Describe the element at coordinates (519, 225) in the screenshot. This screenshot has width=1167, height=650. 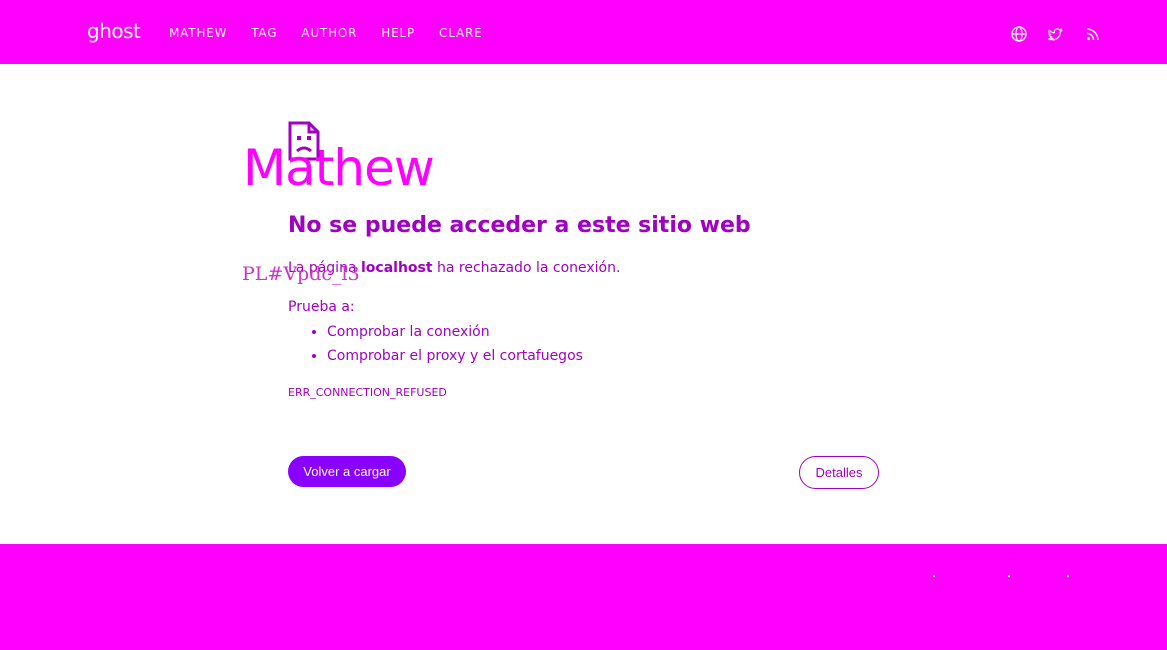
I see `error-heading: No se puede acceder a este sitio web` at that location.